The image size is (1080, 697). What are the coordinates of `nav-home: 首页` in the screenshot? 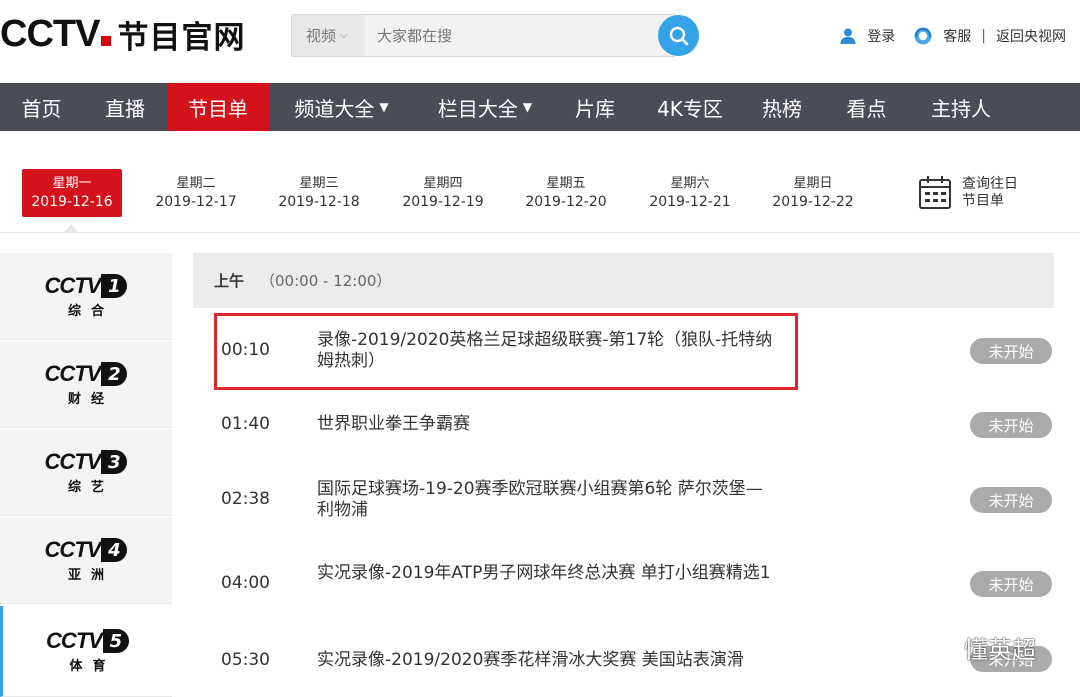 It's located at (41, 107).